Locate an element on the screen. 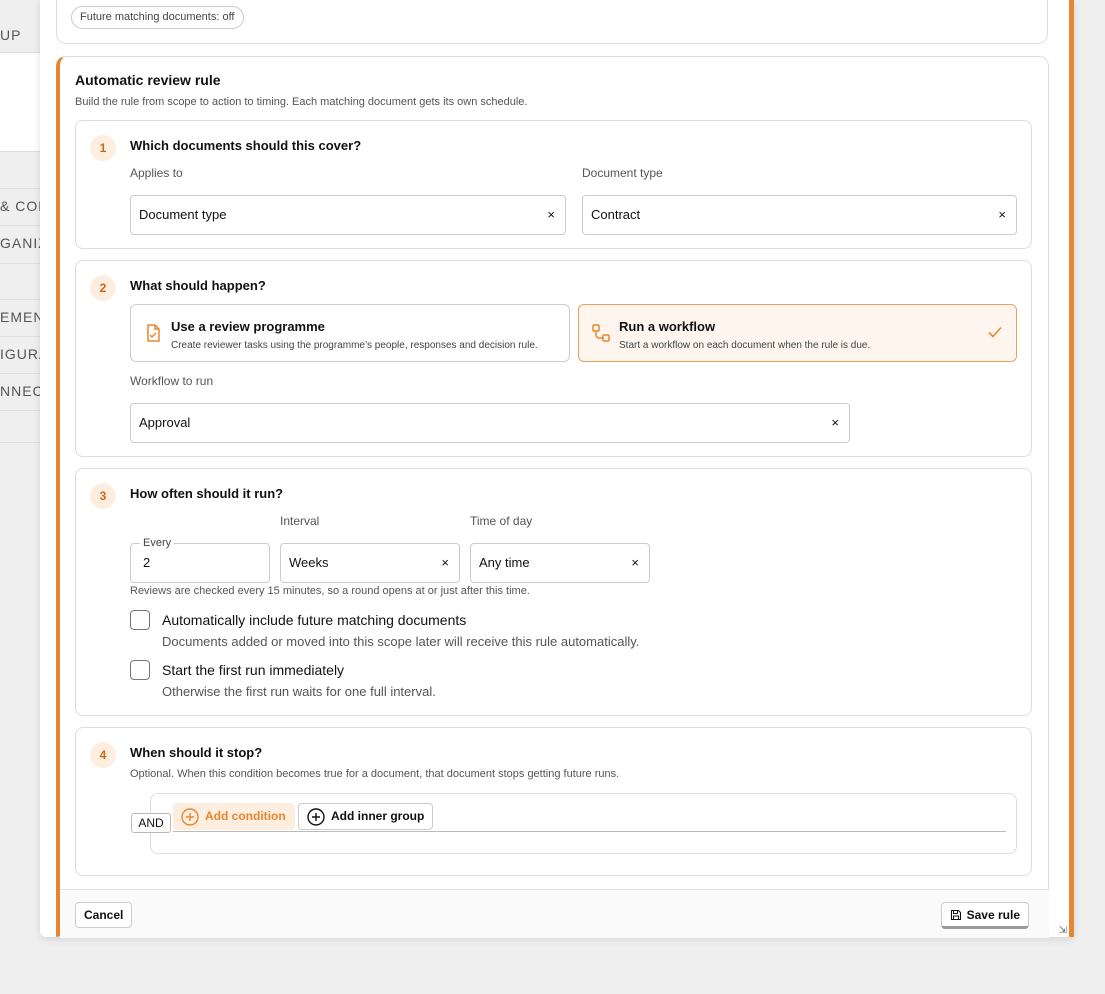 The height and width of the screenshot is (994, 1105). checkmark-icon is located at coordinates (995, 332).